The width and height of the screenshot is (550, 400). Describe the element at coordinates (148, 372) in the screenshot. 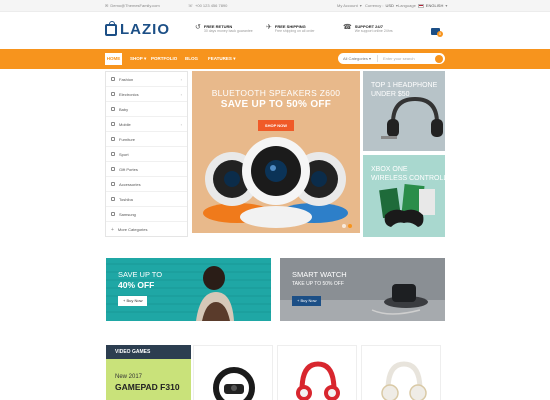

I see `video-games-banner: VIDEO GAMES New 2017 GAMEPAD F310` at that location.